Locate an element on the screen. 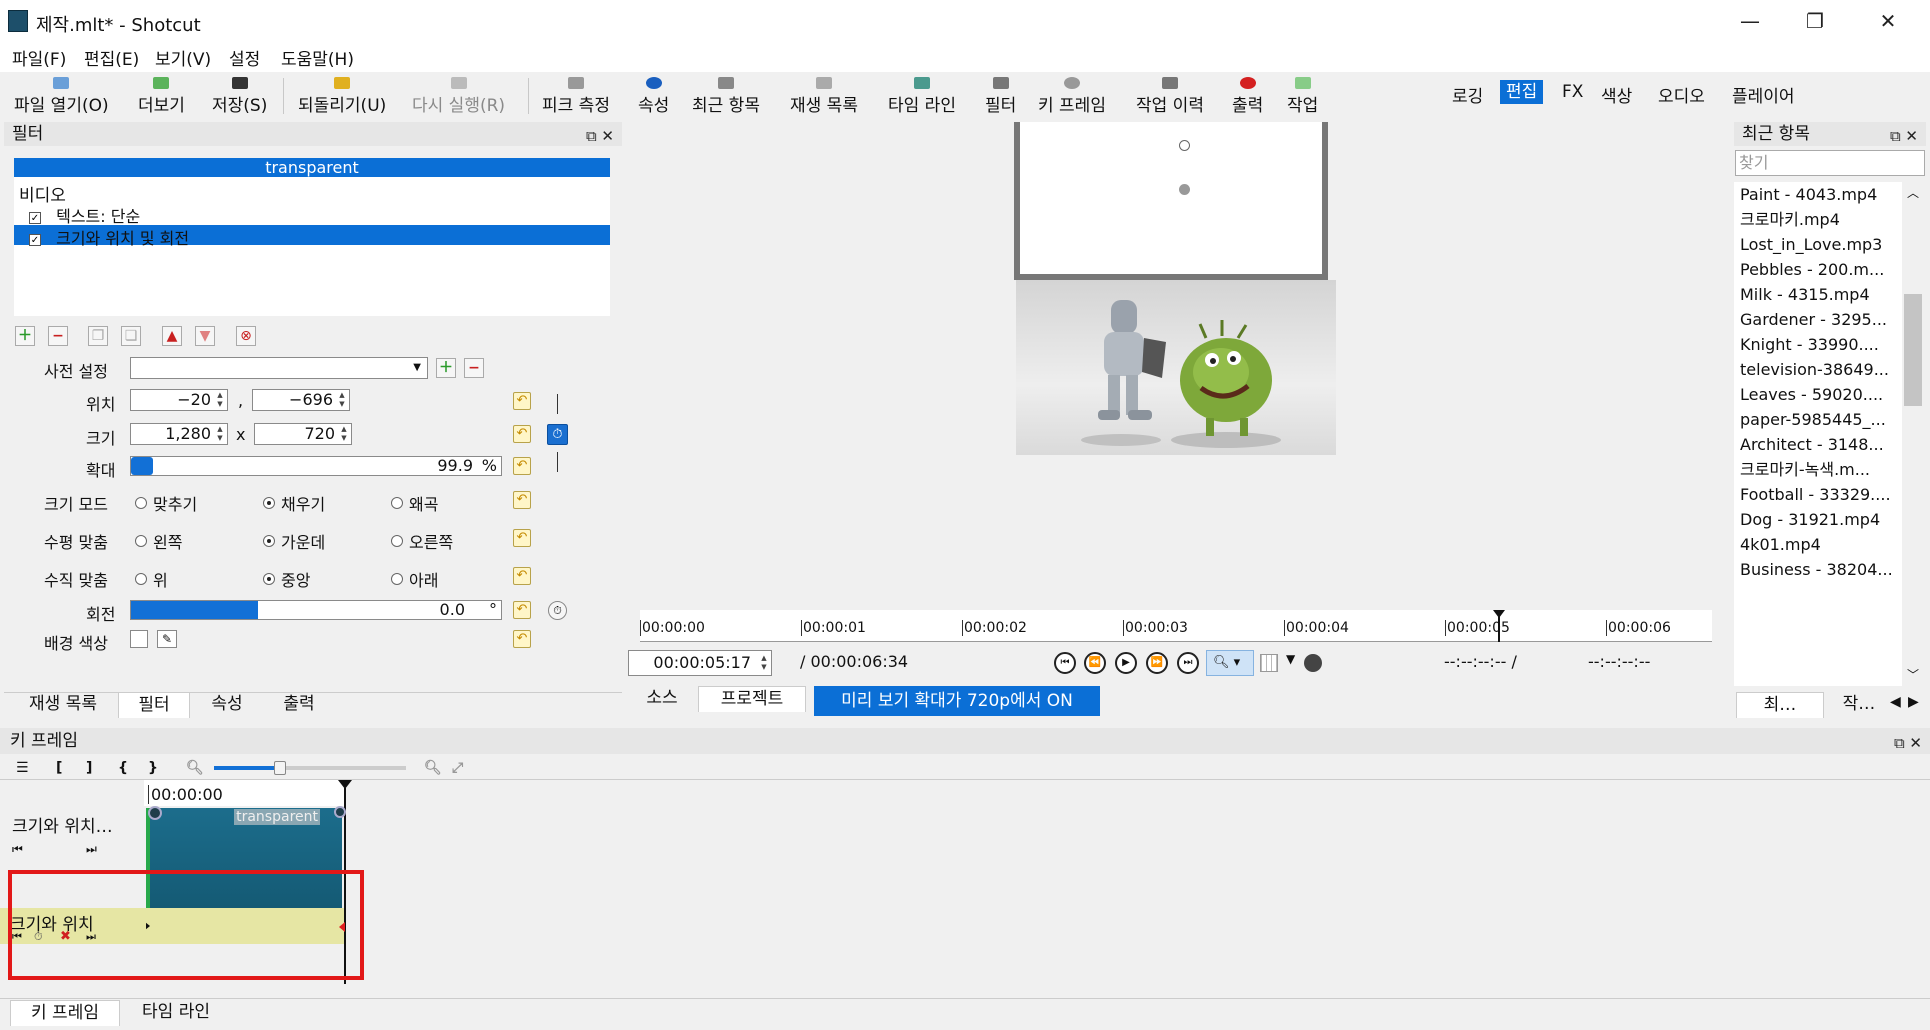  redo-button: 다시 실행(R) is located at coordinates (458, 96).